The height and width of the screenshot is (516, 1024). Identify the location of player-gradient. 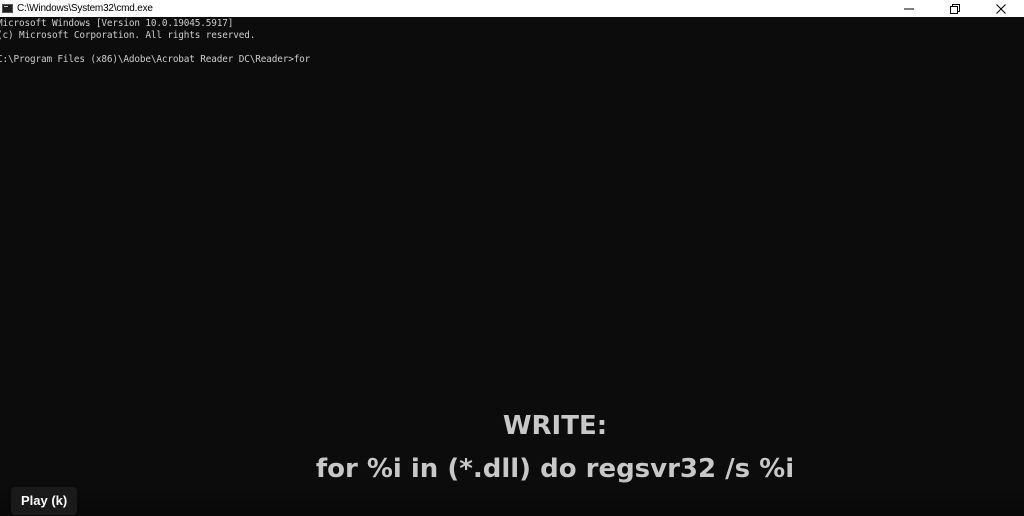
(512, 496).